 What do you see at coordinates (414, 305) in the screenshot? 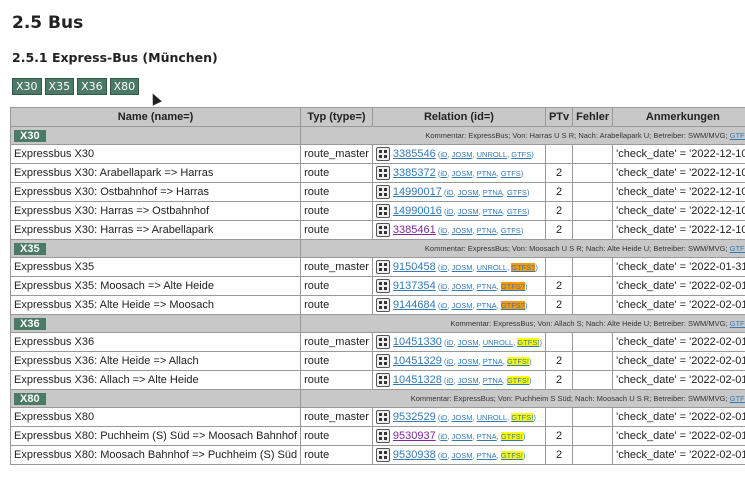
I see `relation-id-link: 9144684` at bounding box center [414, 305].